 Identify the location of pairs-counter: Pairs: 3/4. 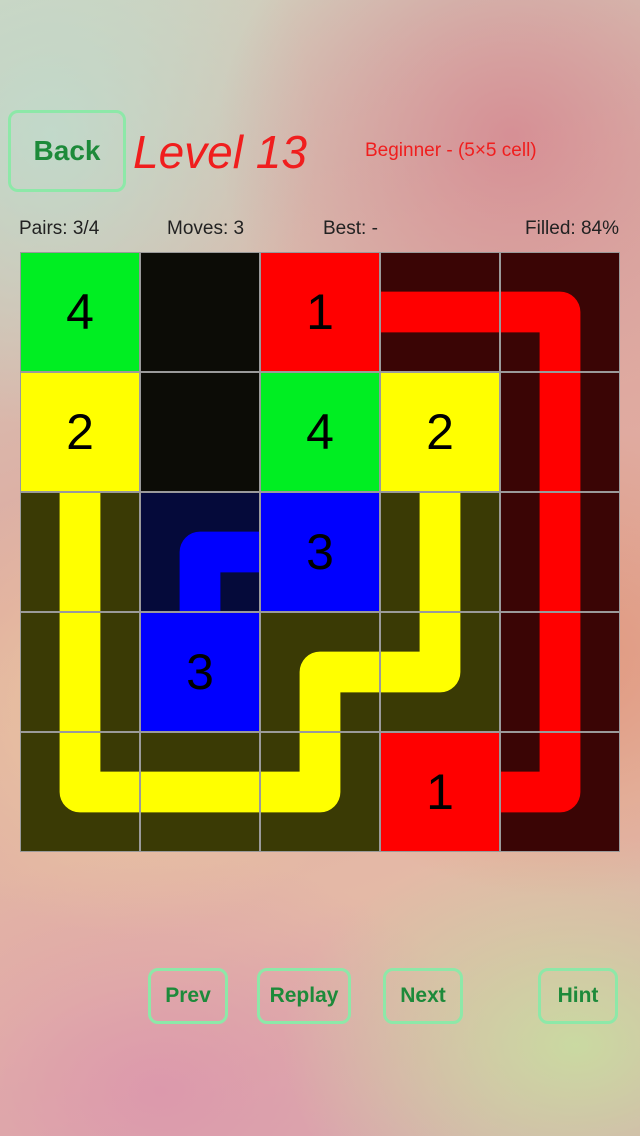
(59, 228).